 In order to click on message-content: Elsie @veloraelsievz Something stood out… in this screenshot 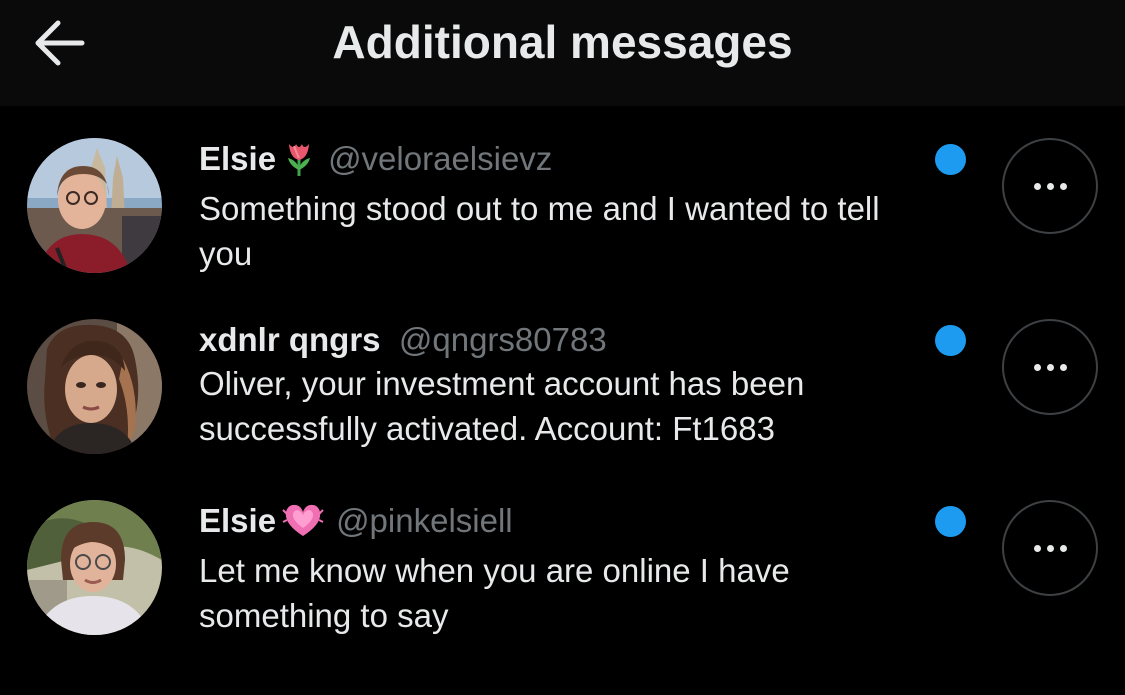, I will do `click(564, 207)`.